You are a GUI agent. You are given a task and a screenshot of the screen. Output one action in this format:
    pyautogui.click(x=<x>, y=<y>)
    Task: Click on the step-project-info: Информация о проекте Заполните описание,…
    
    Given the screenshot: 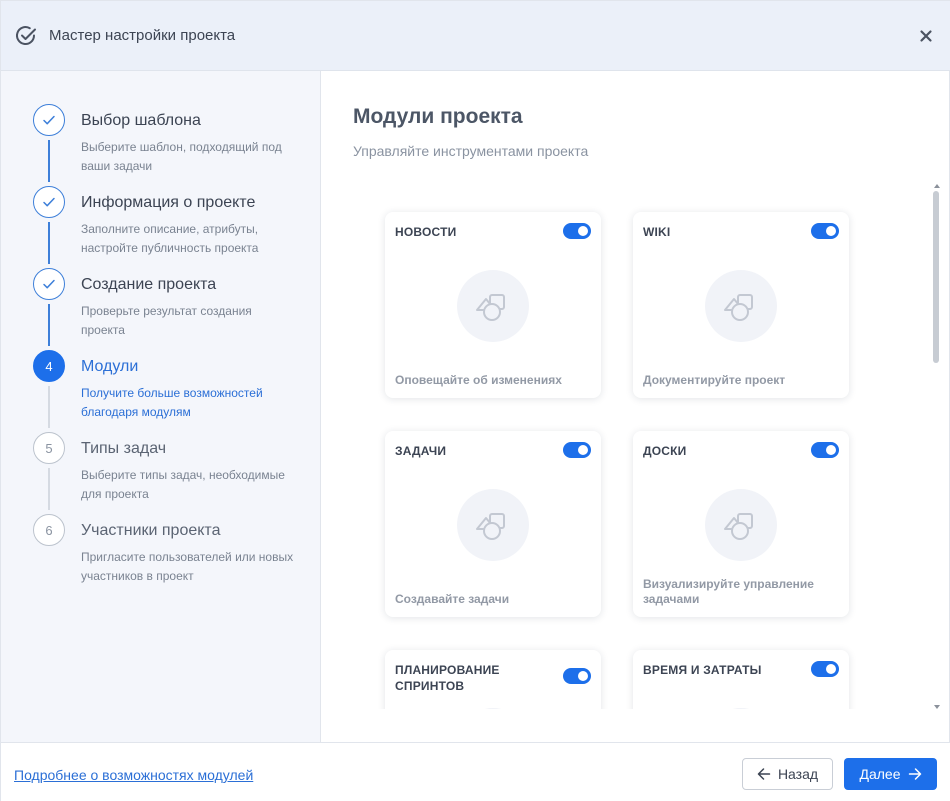 What is the action you would take?
    pyautogui.click(x=161, y=227)
    